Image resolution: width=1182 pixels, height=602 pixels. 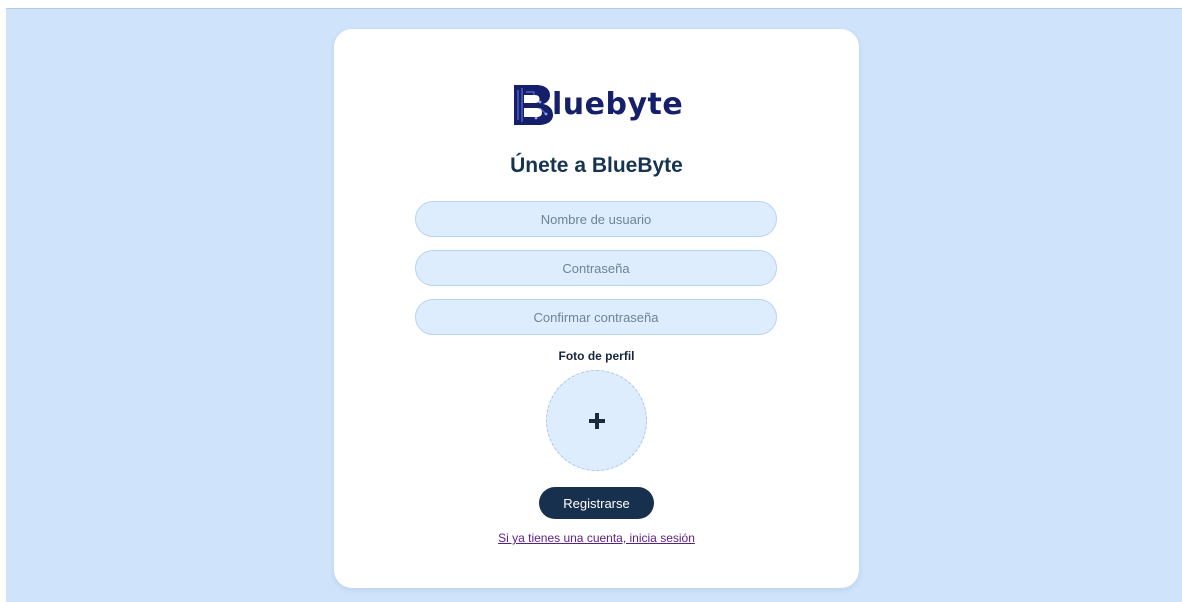 I want to click on login-link: Si ya tienes una cuenta, inicia sesión, so click(x=596, y=538).